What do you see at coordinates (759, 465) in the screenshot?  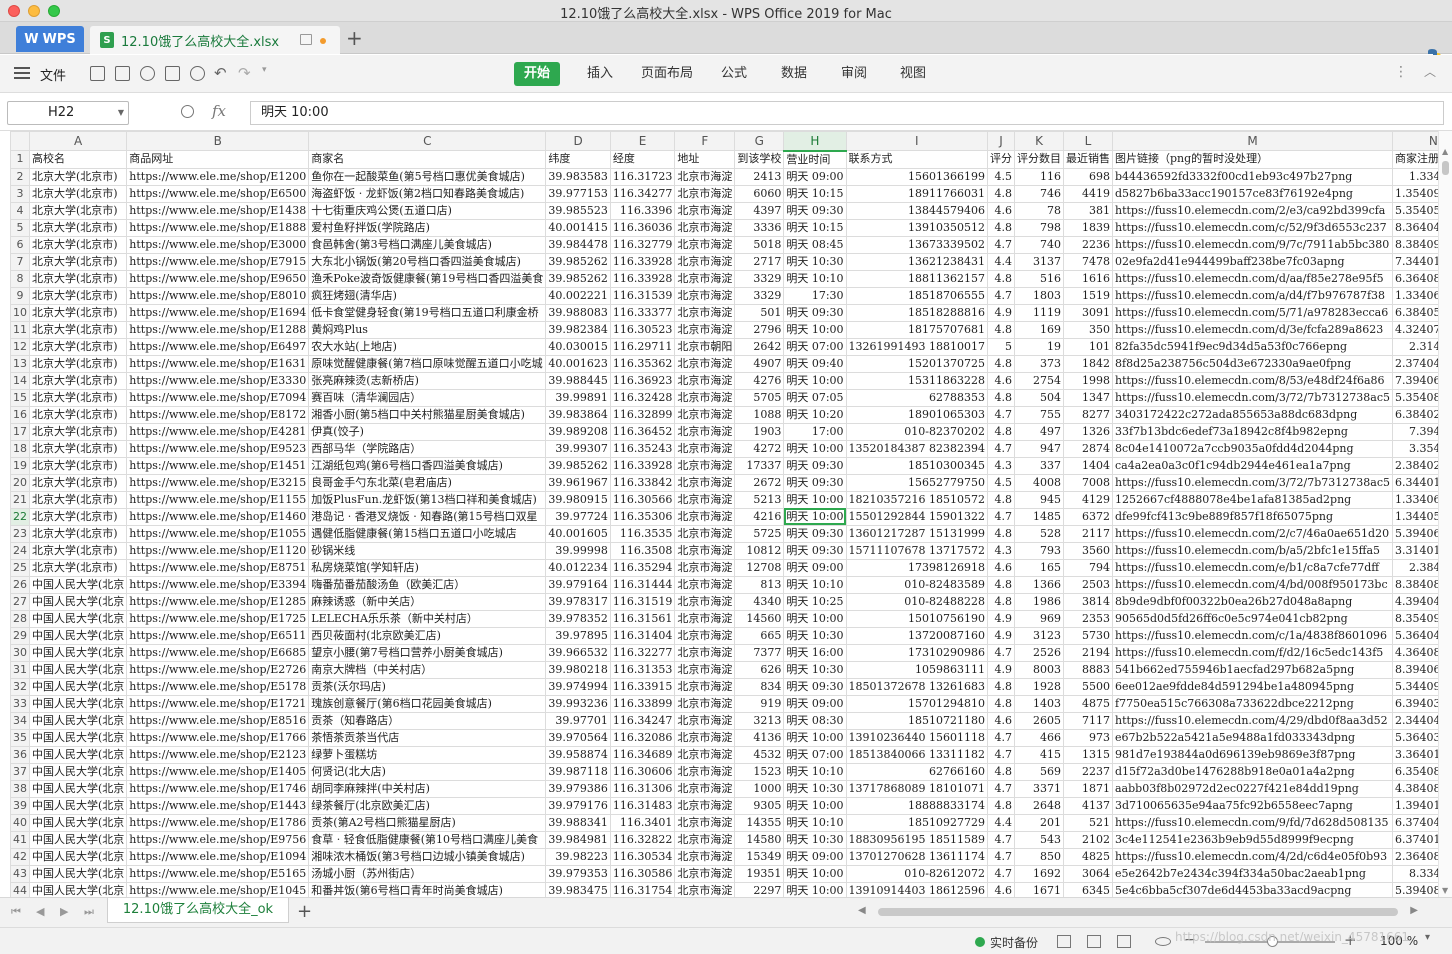 I see `cell: 17337` at bounding box center [759, 465].